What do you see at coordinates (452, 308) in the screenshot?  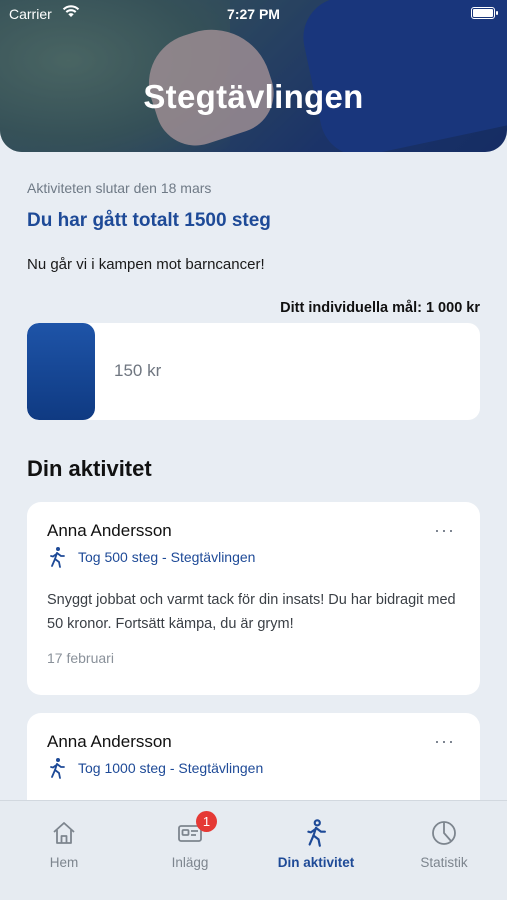 I see `goal-value: 1 000 kr` at bounding box center [452, 308].